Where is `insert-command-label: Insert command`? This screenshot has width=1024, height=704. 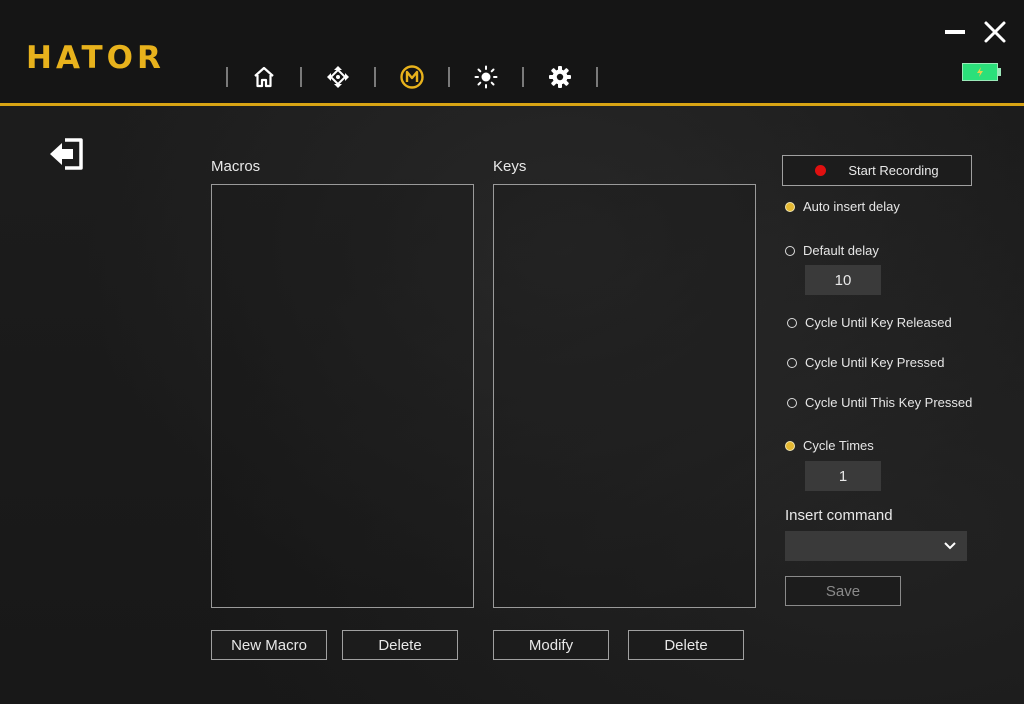
insert-command-label: Insert command is located at coordinates (839, 515).